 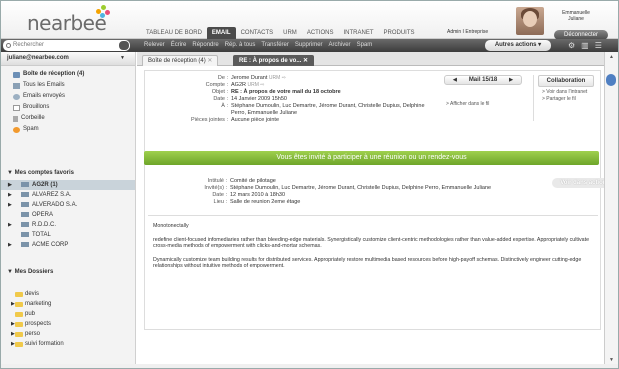 I want to click on dossier-label: pub, so click(x=30, y=314).